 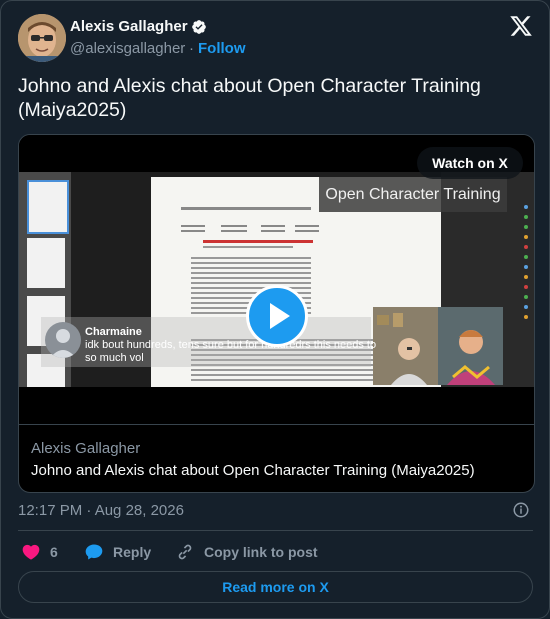 What do you see at coordinates (185, 552) in the screenshot?
I see `link-icon` at bounding box center [185, 552].